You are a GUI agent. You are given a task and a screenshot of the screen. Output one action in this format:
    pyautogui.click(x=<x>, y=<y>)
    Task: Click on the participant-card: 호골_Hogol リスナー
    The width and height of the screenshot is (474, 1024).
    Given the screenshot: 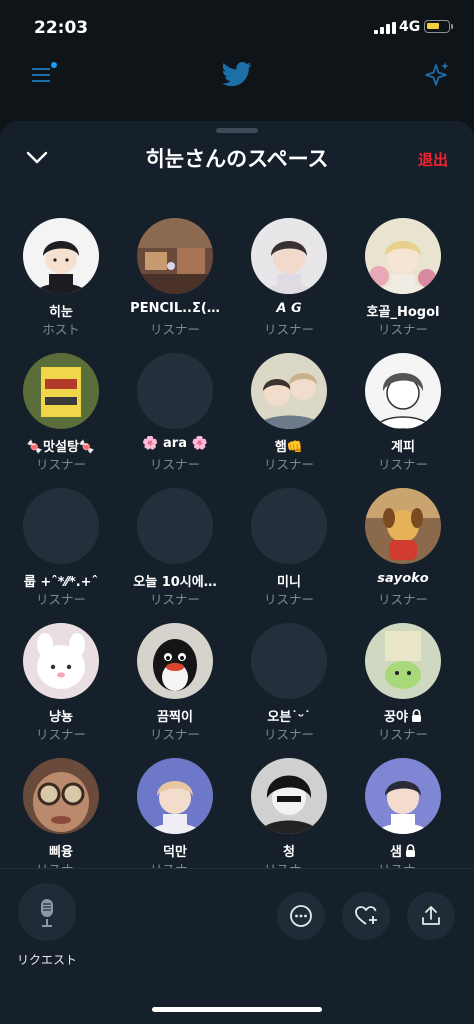 What is the action you would take?
    pyautogui.click(x=403, y=283)
    